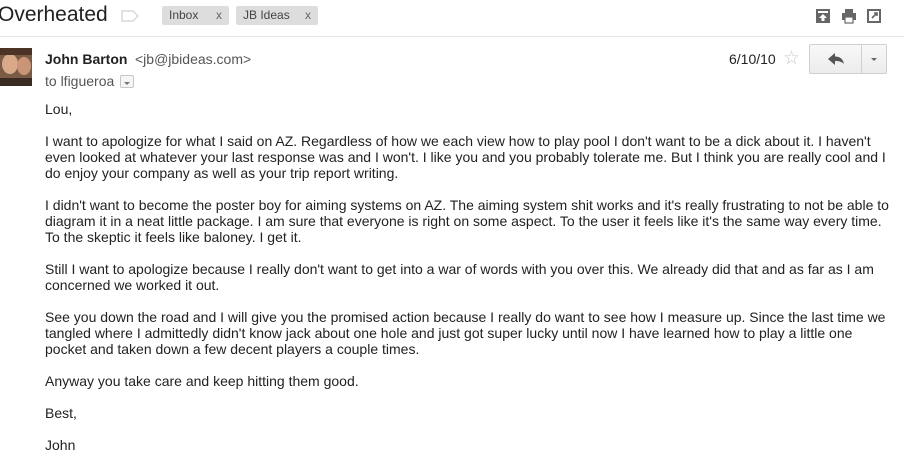  Describe the element at coordinates (849, 16) in the screenshot. I see `print-icon` at that location.